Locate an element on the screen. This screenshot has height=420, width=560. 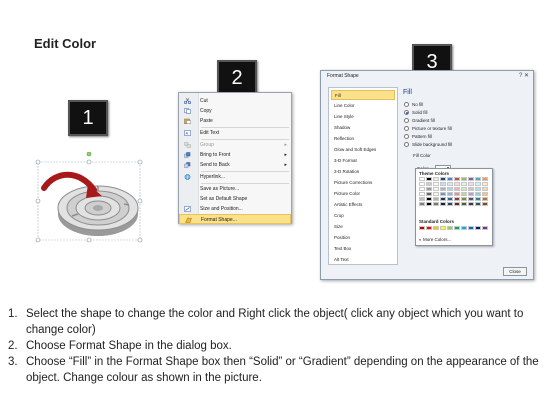
nav-item-3d-rotation: 3-D Rotation is located at coordinates (363, 172).